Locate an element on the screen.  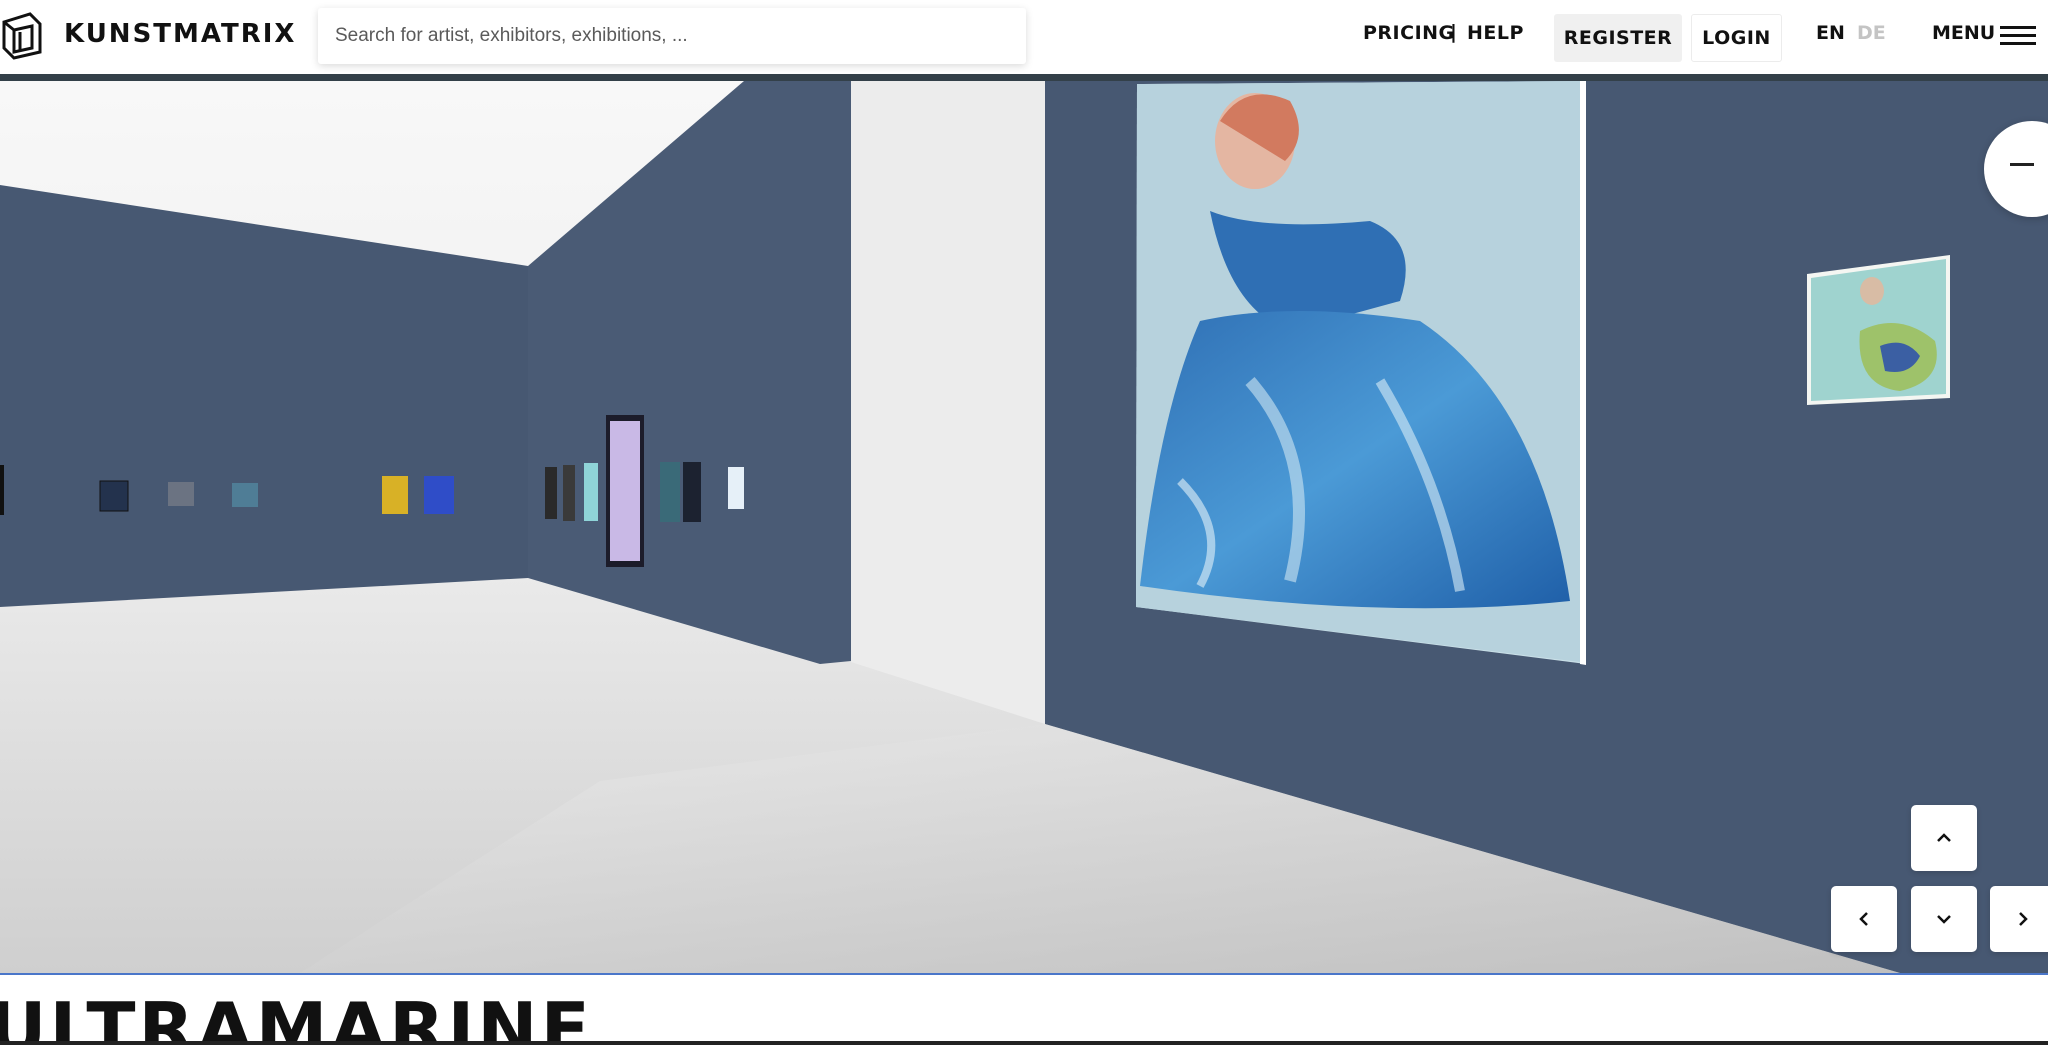
turn-left-button is located at coordinates (1864, 919).